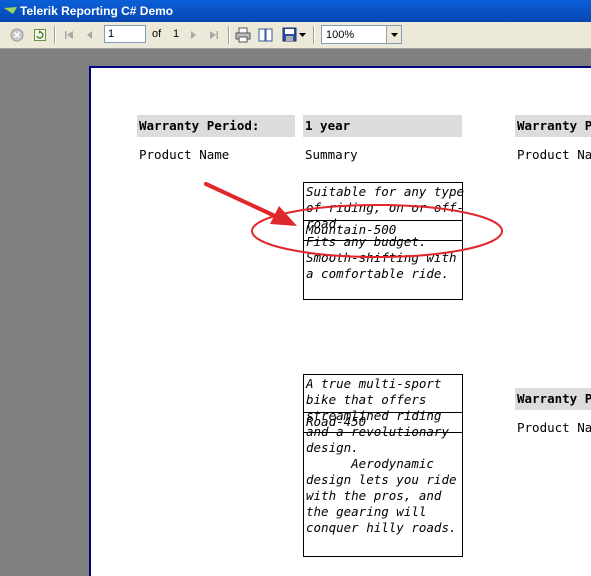 Image resolution: width=591 pixels, height=576 pixels. What do you see at coordinates (283, 216) in the screenshot?
I see `arrow-head-icon` at bounding box center [283, 216].